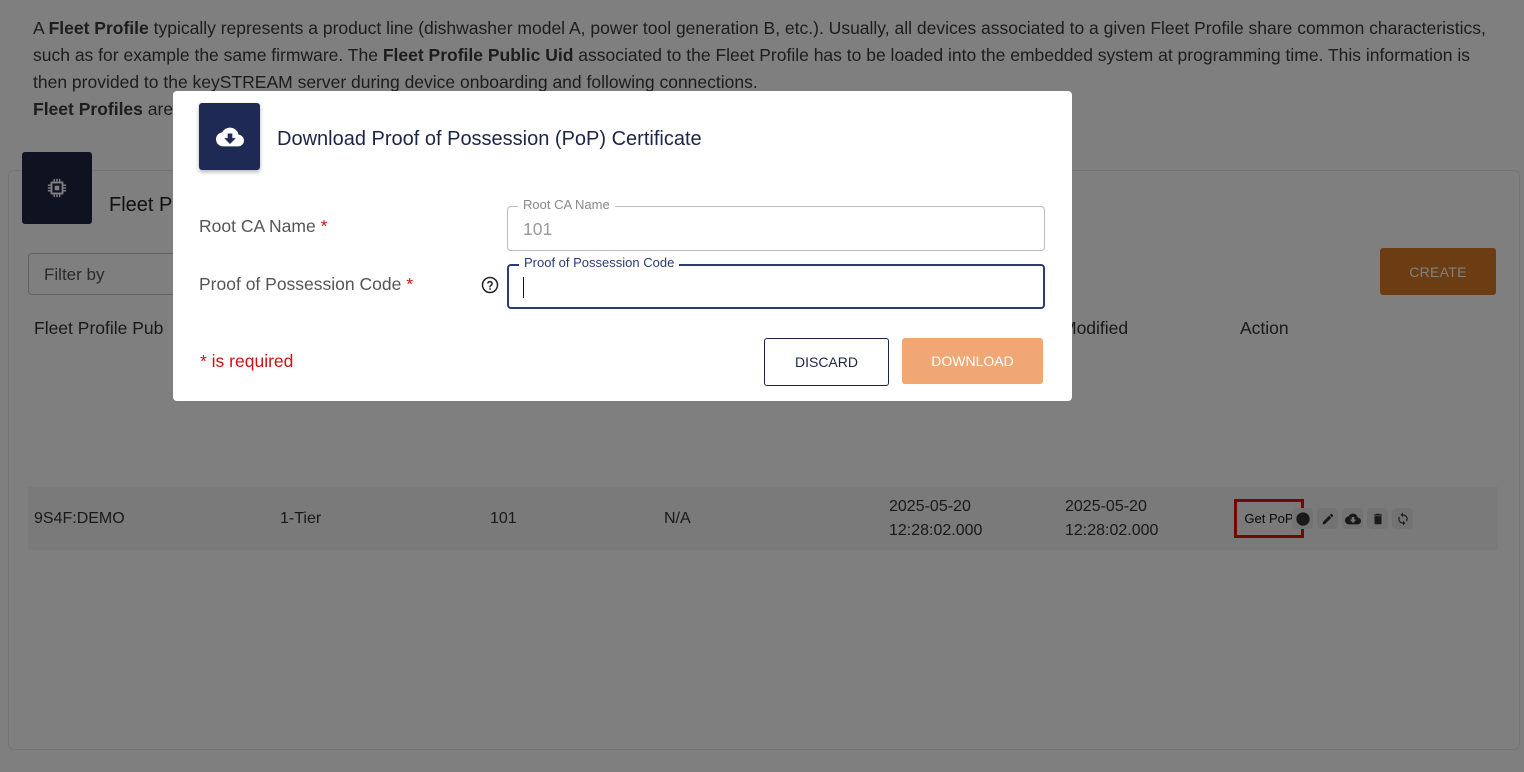  Describe the element at coordinates (247, 361) in the screenshot. I see `required-note: * is required` at that location.